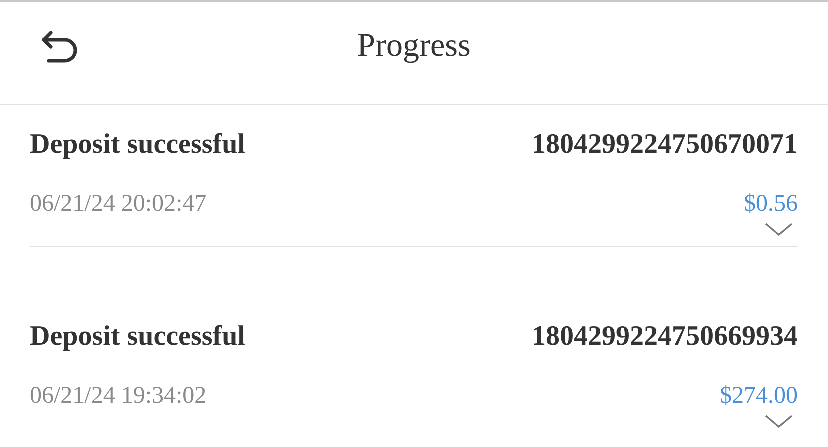 Image resolution: width=828 pixels, height=447 pixels. What do you see at coordinates (759, 396) in the screenshot?
I see `transaction-amount: $274.00` at bounding box center [759, 396].